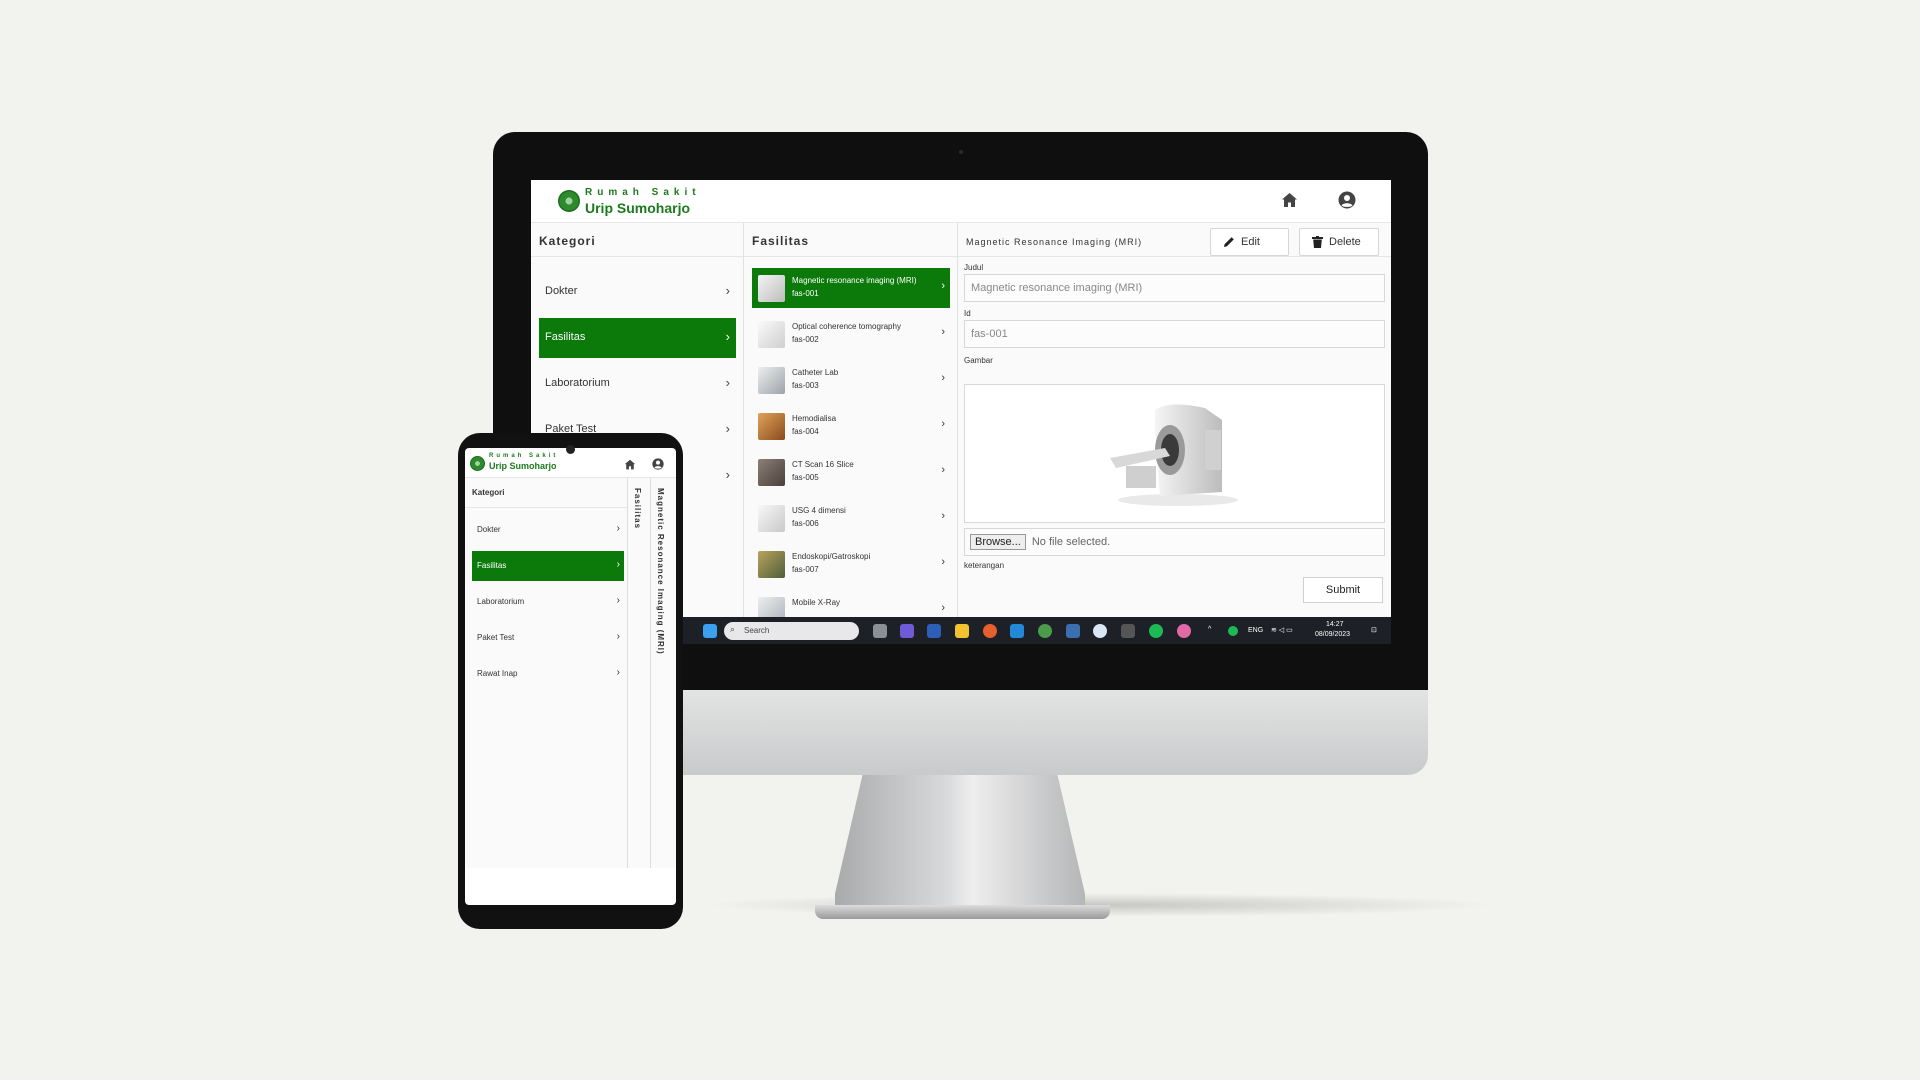  Describe the element at coordinates (757, 630) in the screenshot. I see `taskbar-search-placeholder: Search` at that location.